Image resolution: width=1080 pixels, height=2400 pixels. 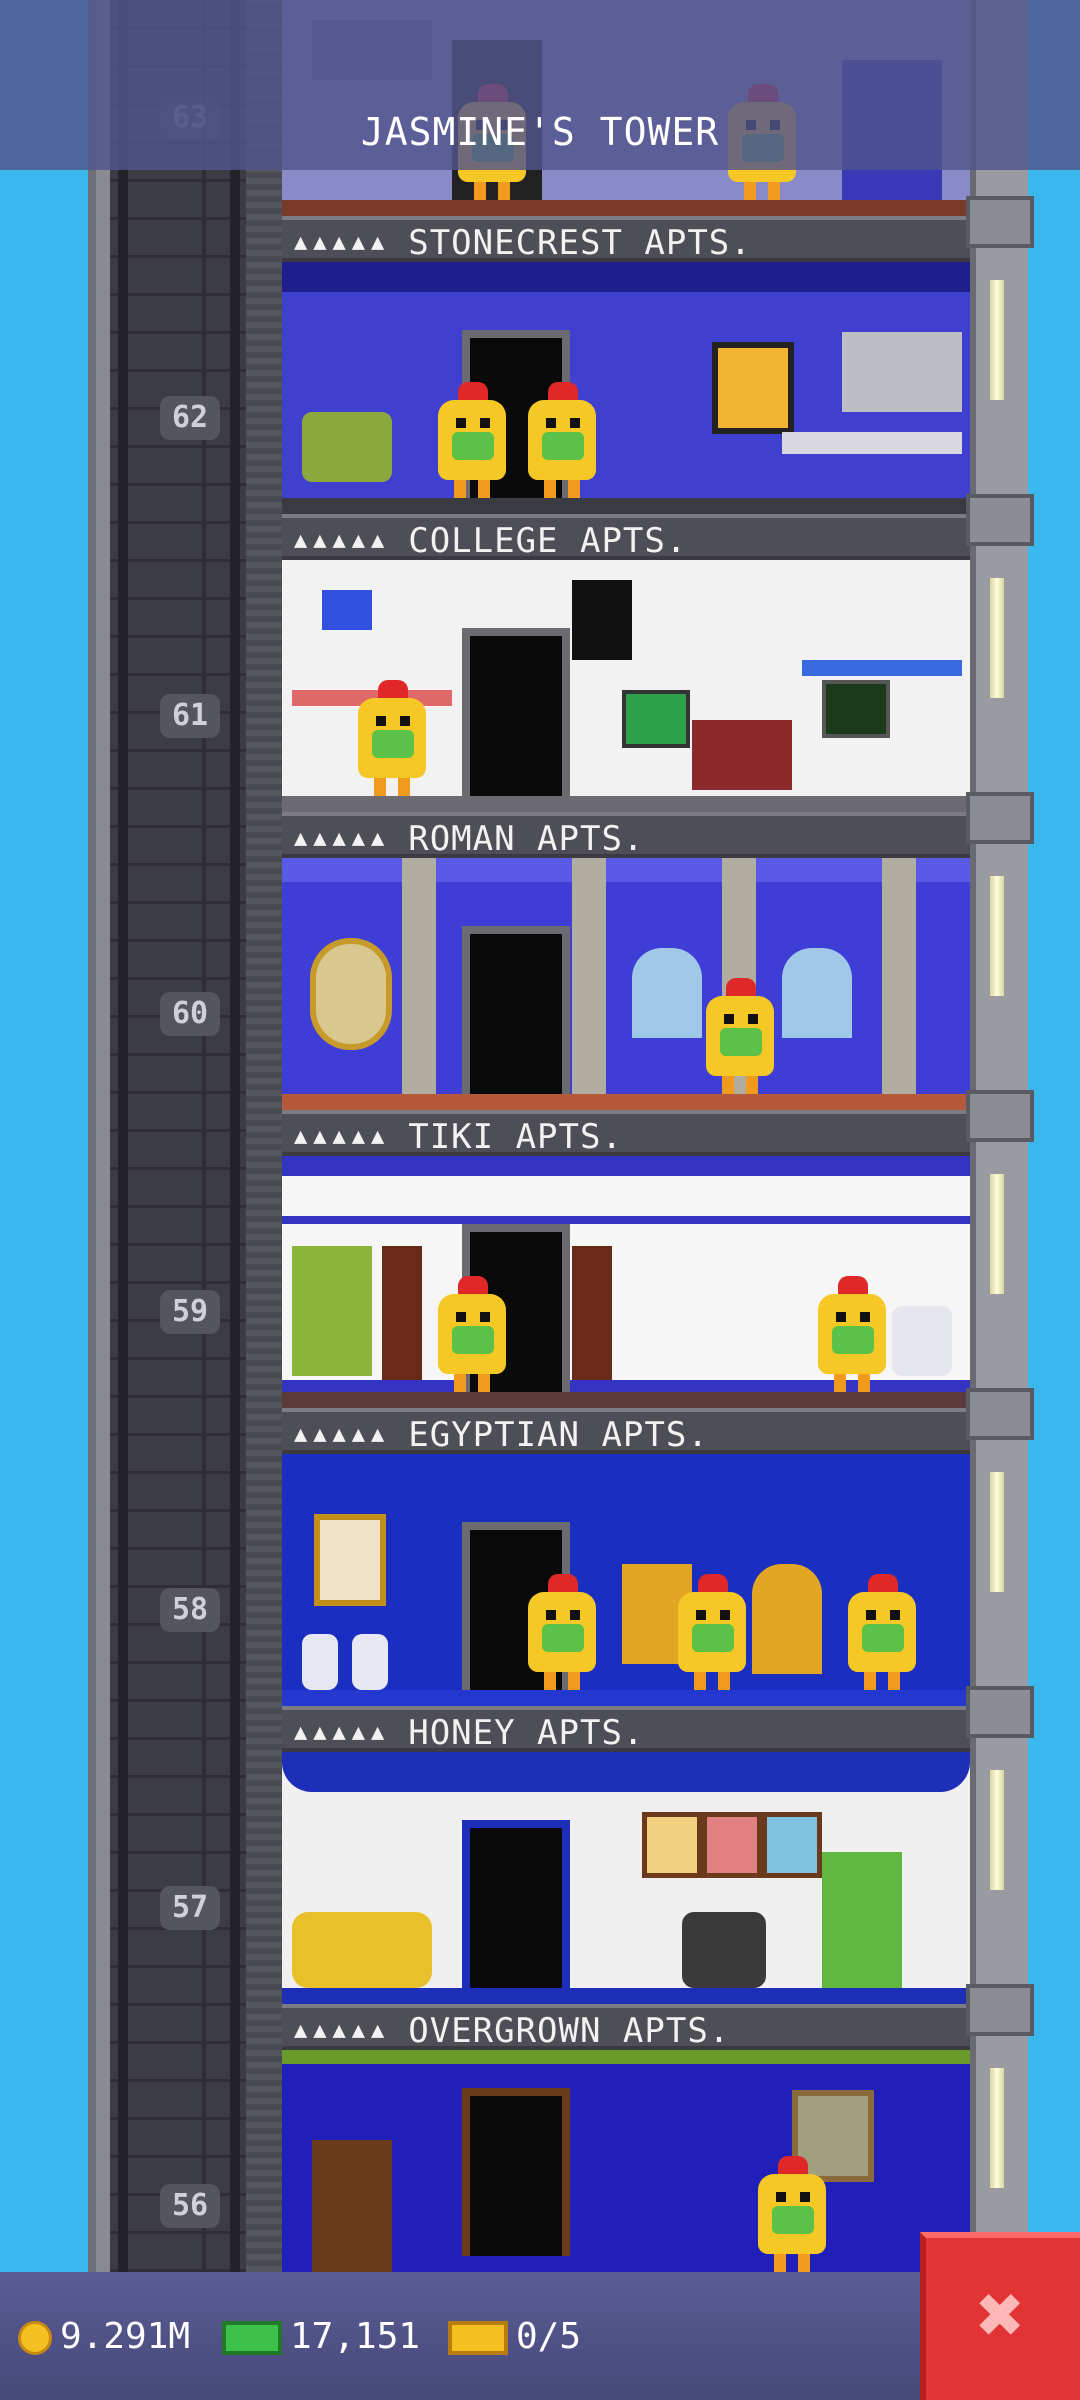 What do you see at coordinates (332, 1311) in the screenshot?
I see `palm-plant` at bounding box center [332, 1311].